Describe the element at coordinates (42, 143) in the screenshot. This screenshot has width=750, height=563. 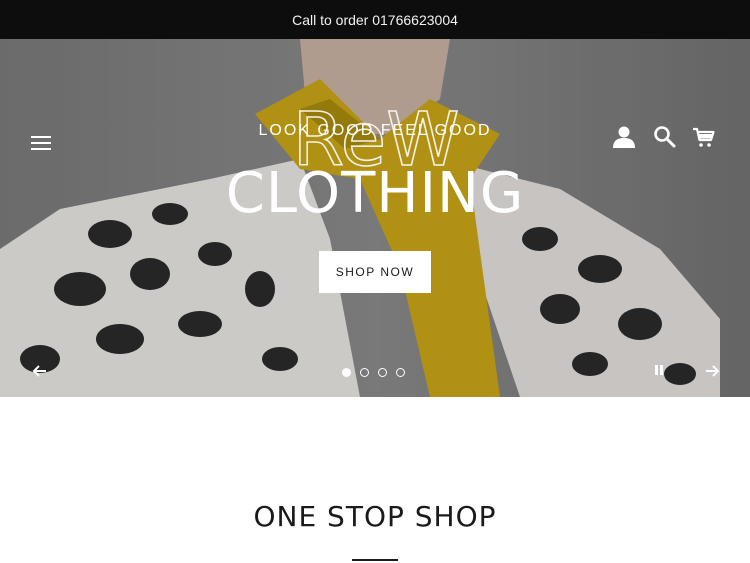
I see `hamburger-menu-icon` at that location.